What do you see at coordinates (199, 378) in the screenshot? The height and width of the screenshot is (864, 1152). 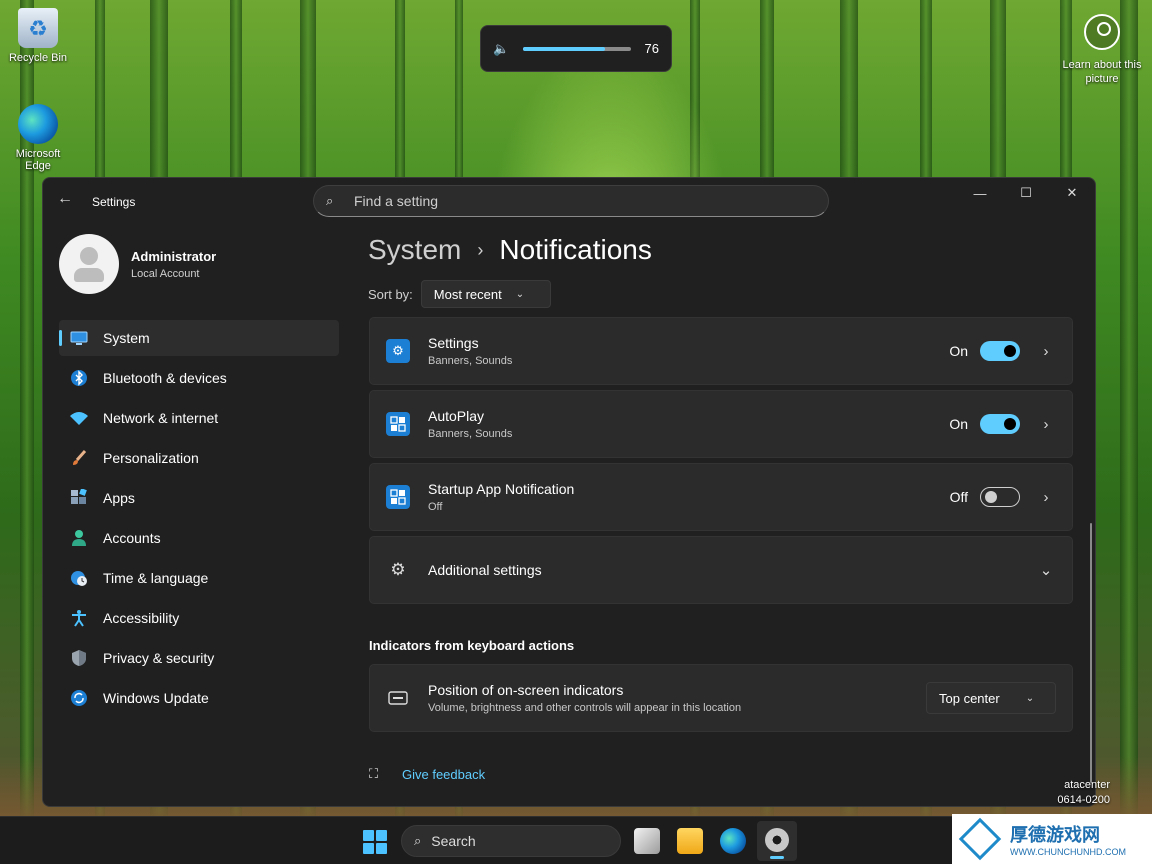 I see `sidebar-item-bluetooth: Bluetooth & devices` at bounding box center [199, 378].